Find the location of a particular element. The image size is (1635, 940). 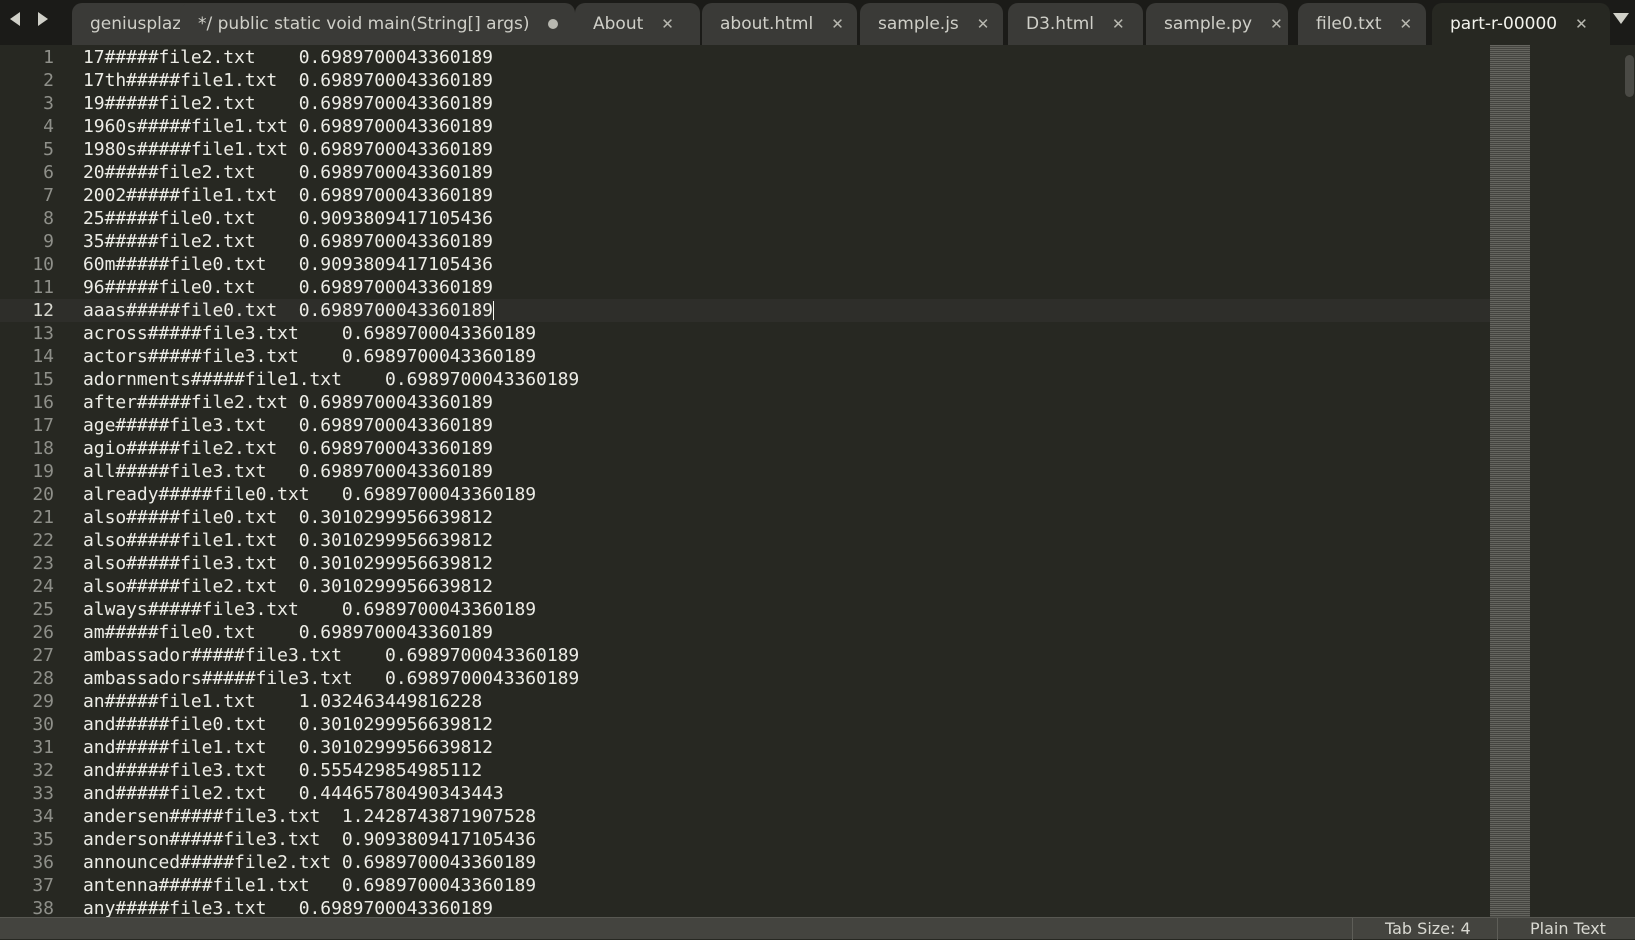

code-line: 24 also#####file2.txt 0.3010299956639812 is located at coordinates (745, 586).